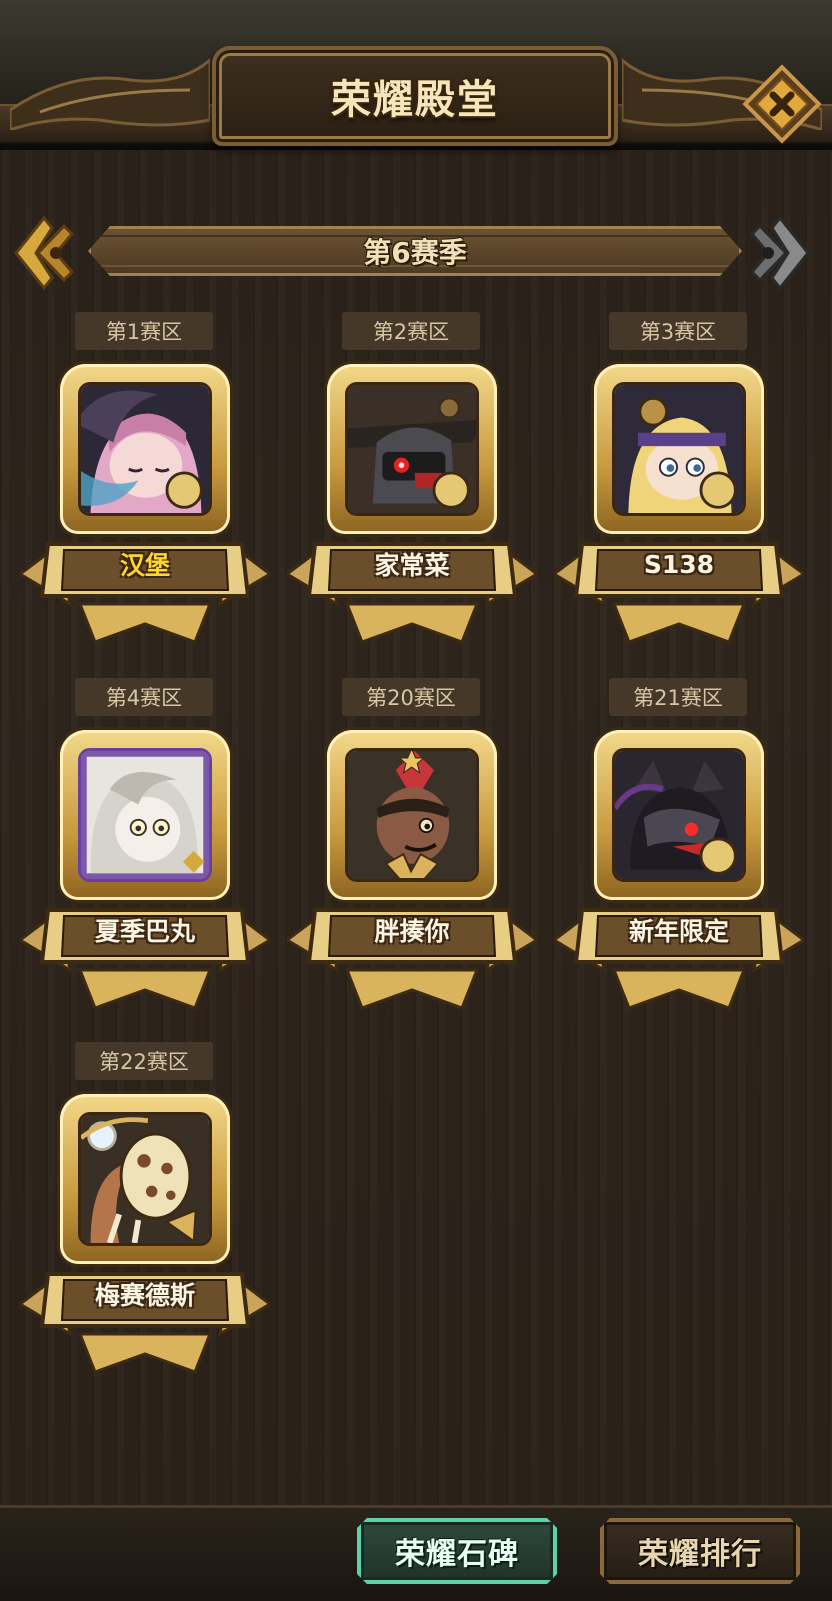  I want to click on dark-knight-red-eye-portrait, so click(412, 449).